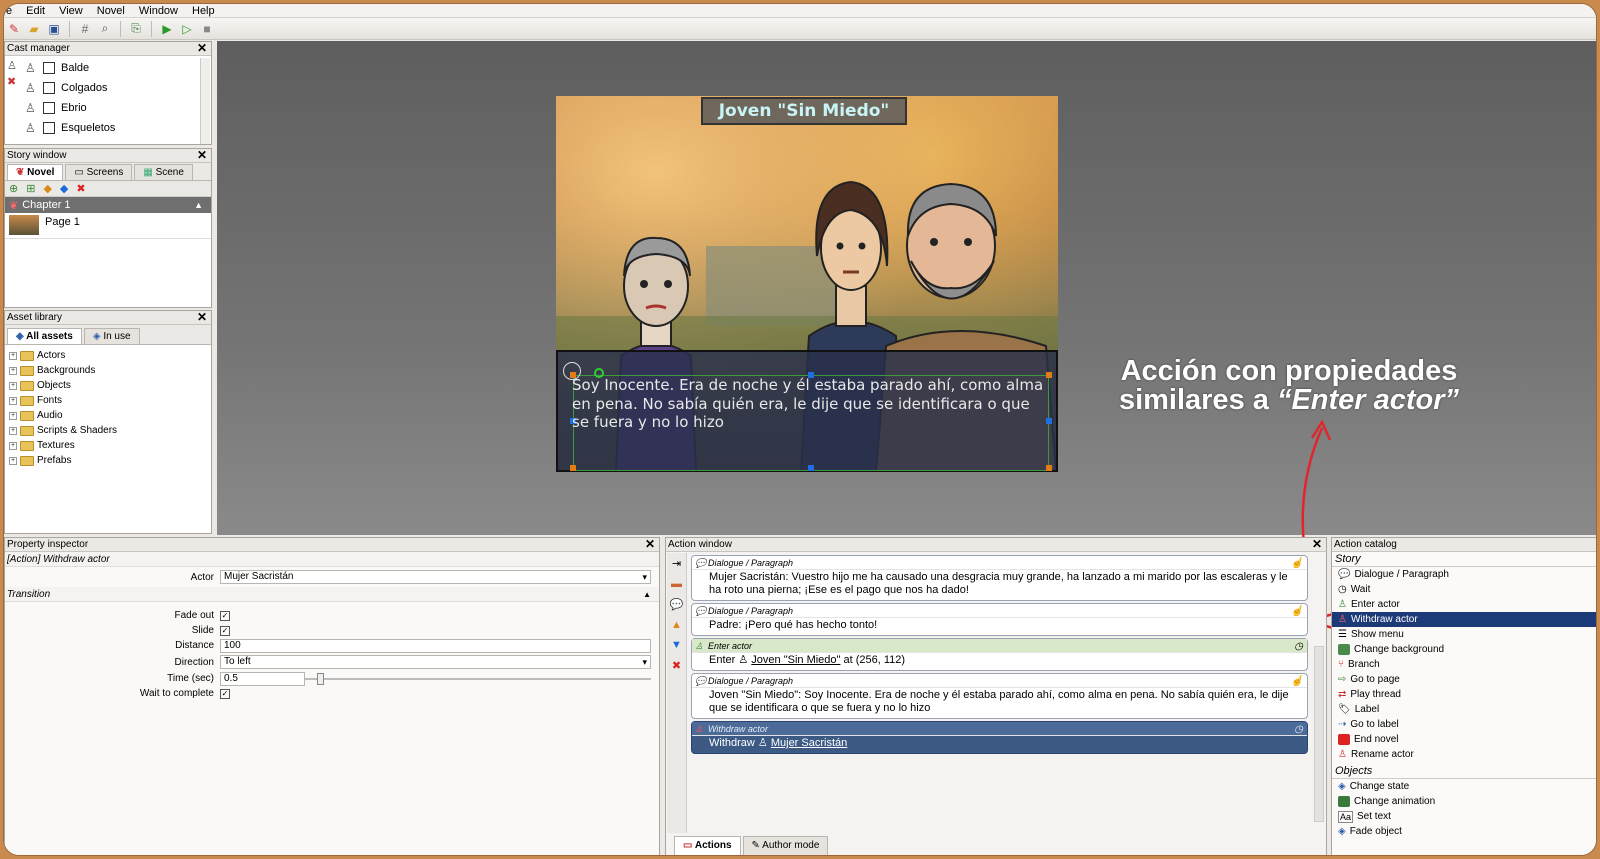  What do you see at coordinates (1464, 679) in the screenshot?
I see `catalog-go-to-page: ⇨ Go to page` at bounding box center [1464, 679].